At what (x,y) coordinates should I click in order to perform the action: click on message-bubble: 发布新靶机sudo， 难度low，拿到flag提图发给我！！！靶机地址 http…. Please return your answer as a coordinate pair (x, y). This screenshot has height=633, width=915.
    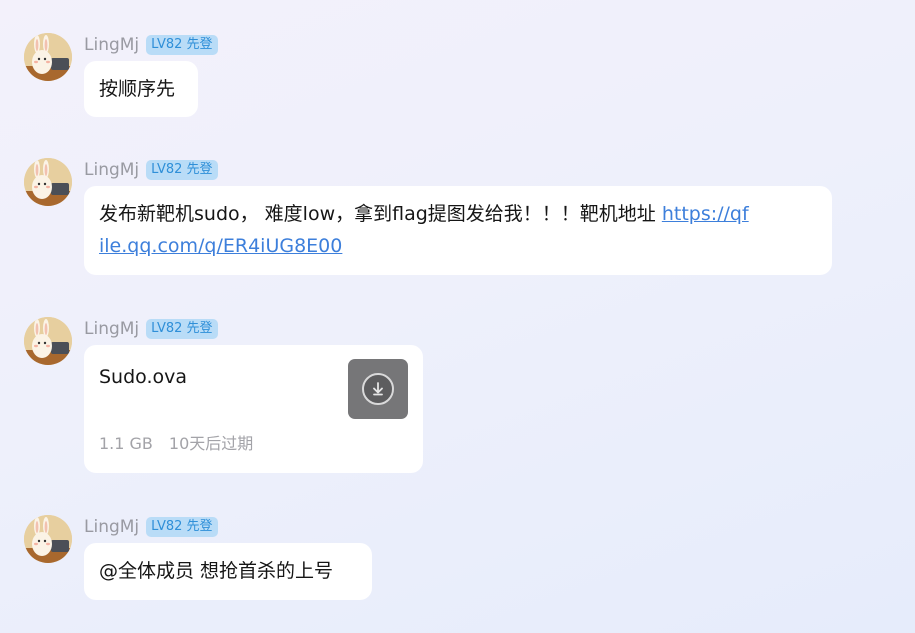
    Looking at the image, I should click on (458, 230).